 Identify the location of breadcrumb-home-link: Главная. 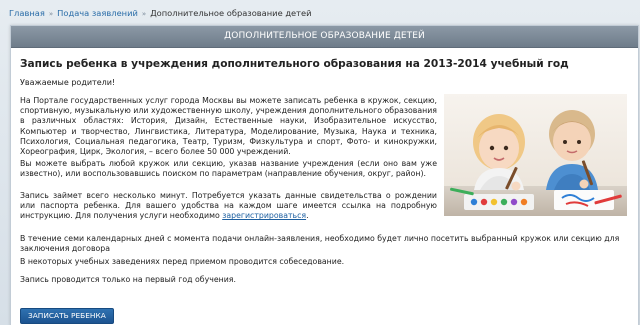
(27, 13).